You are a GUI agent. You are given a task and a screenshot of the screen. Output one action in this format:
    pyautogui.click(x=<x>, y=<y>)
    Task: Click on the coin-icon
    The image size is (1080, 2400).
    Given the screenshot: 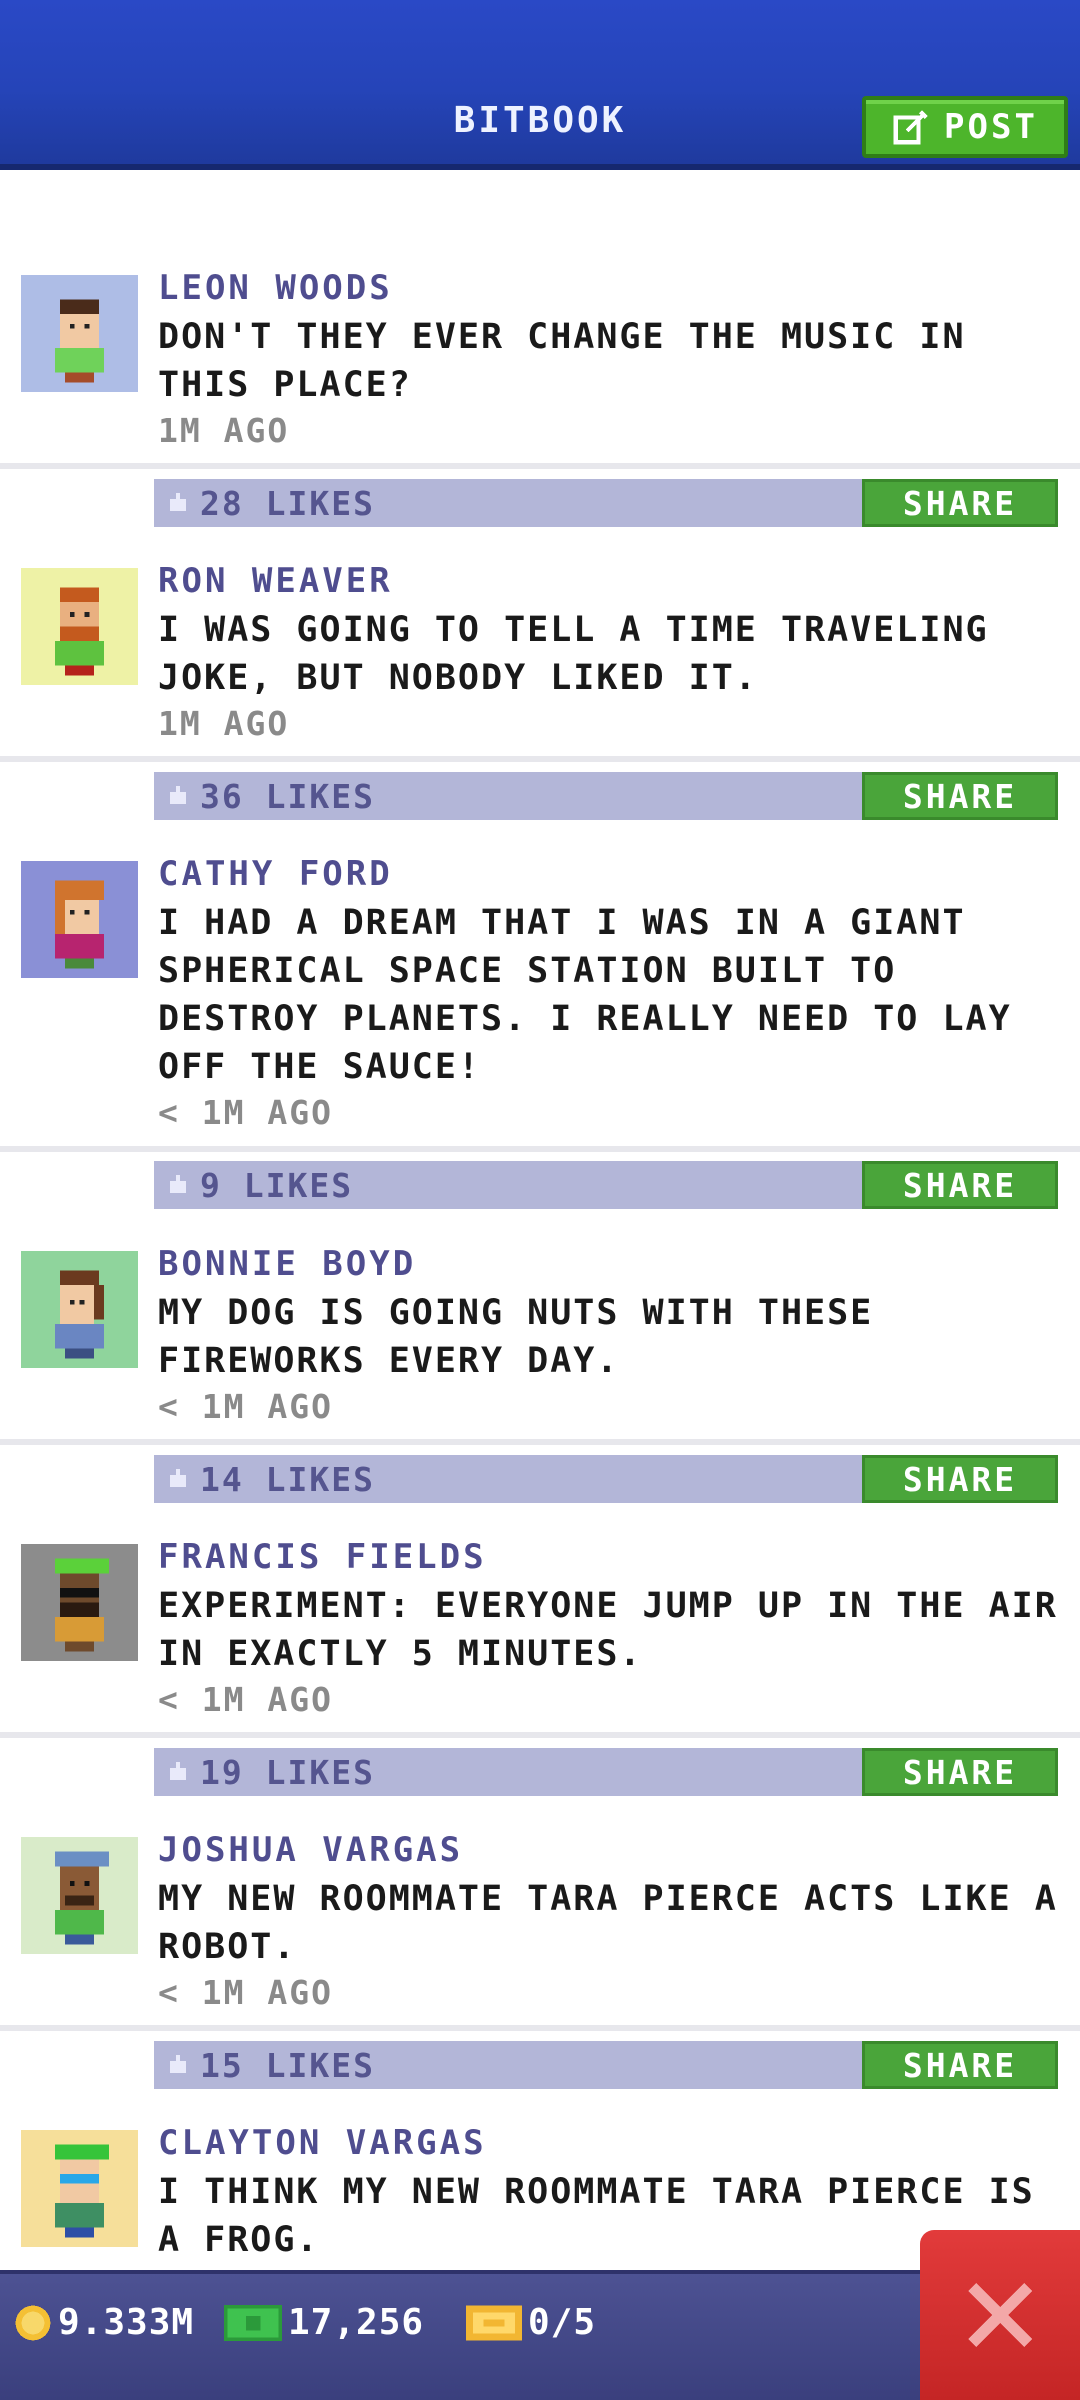 What is the action you would take?
    pyautogui.click(x=33, y=2322)
    